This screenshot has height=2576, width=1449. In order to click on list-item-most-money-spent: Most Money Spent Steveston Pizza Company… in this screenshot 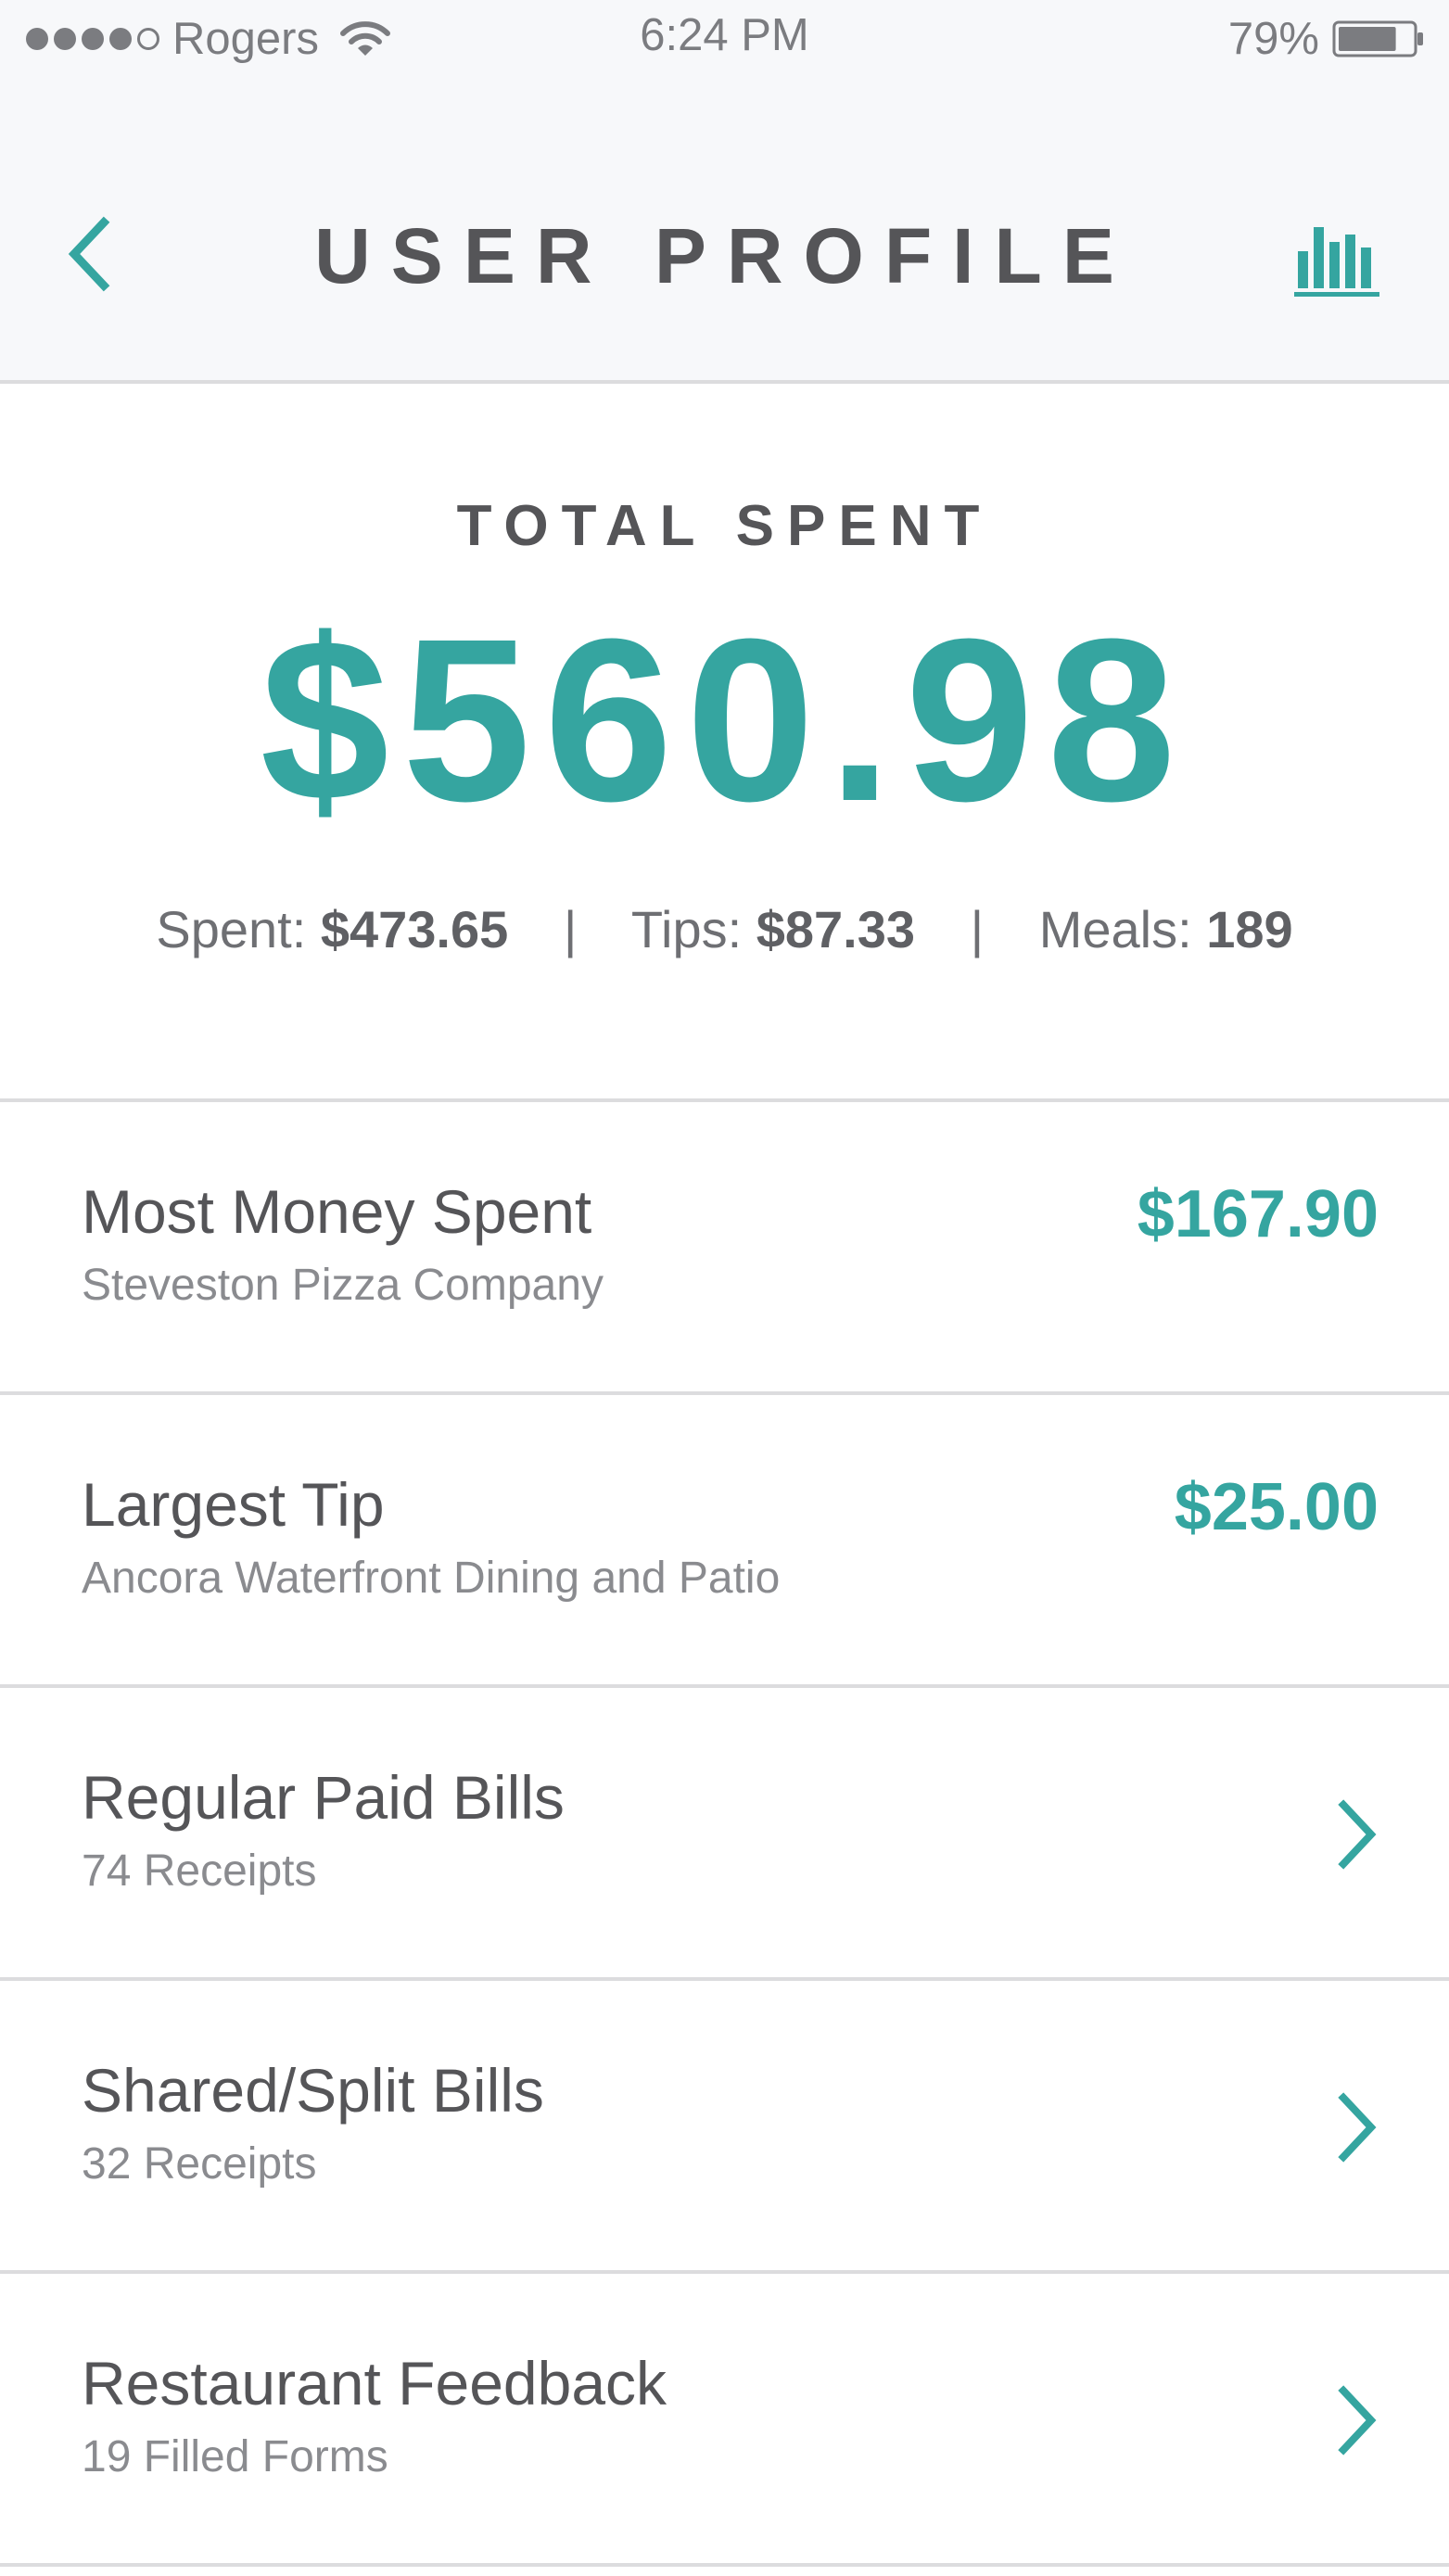, I will do `click(724, 1248)`.